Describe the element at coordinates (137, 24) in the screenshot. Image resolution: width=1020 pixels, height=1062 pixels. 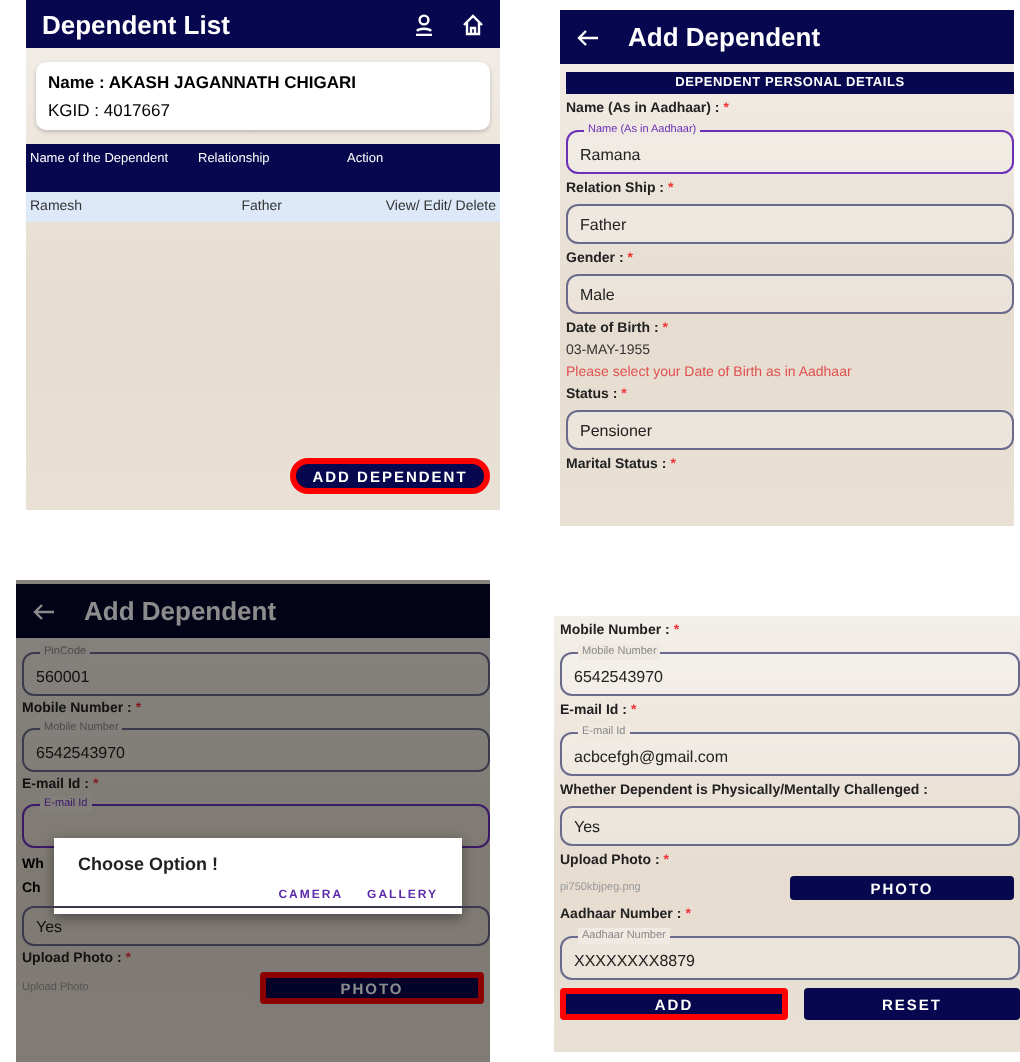
I see `screen-title: Dependent List` at that location.